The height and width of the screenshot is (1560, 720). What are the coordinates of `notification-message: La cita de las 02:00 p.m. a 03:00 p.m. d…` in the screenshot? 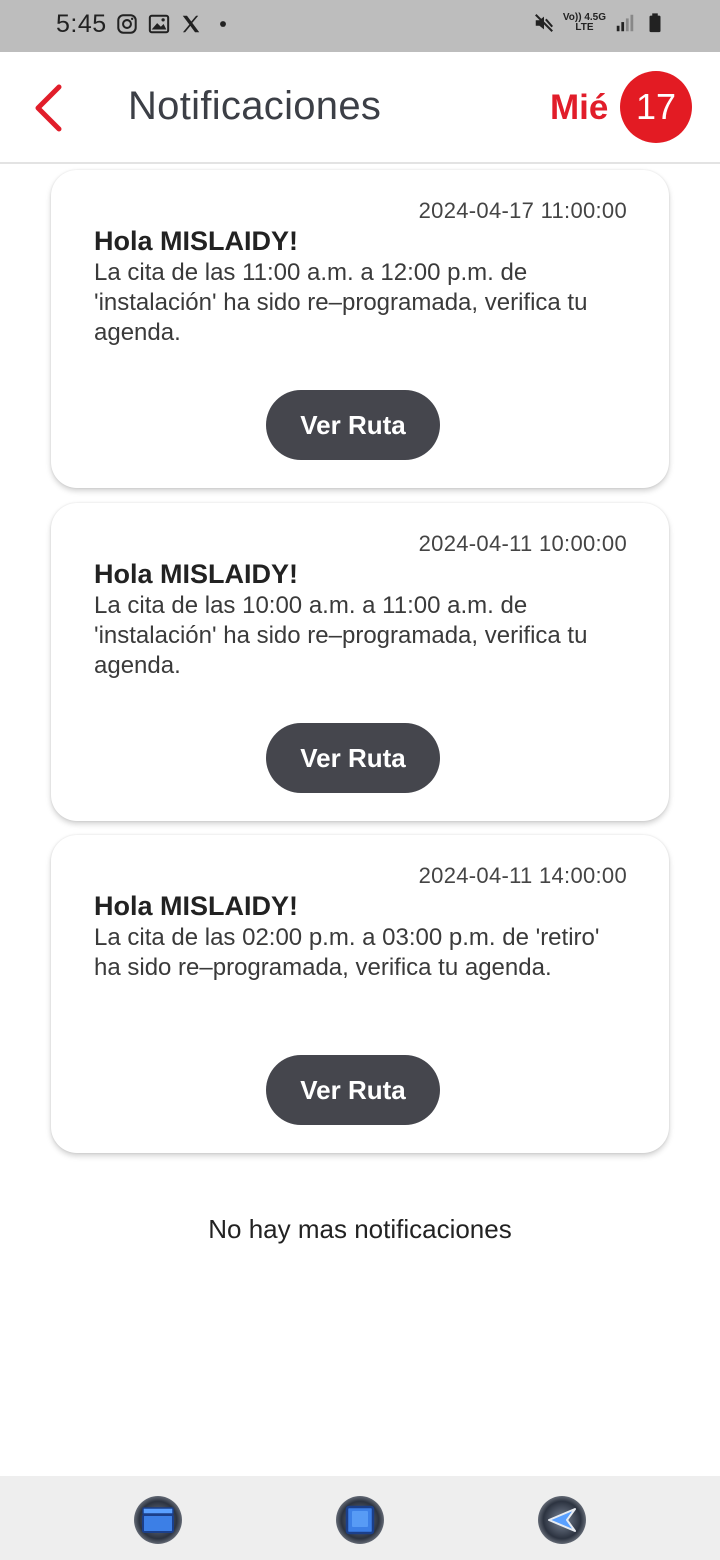 It's located at (347, 952).